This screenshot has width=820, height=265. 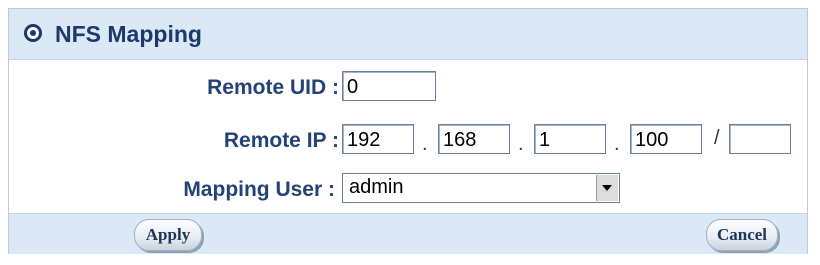 I want to click on remote-ip-label: Remote IP :, so click(x=281, y=140).